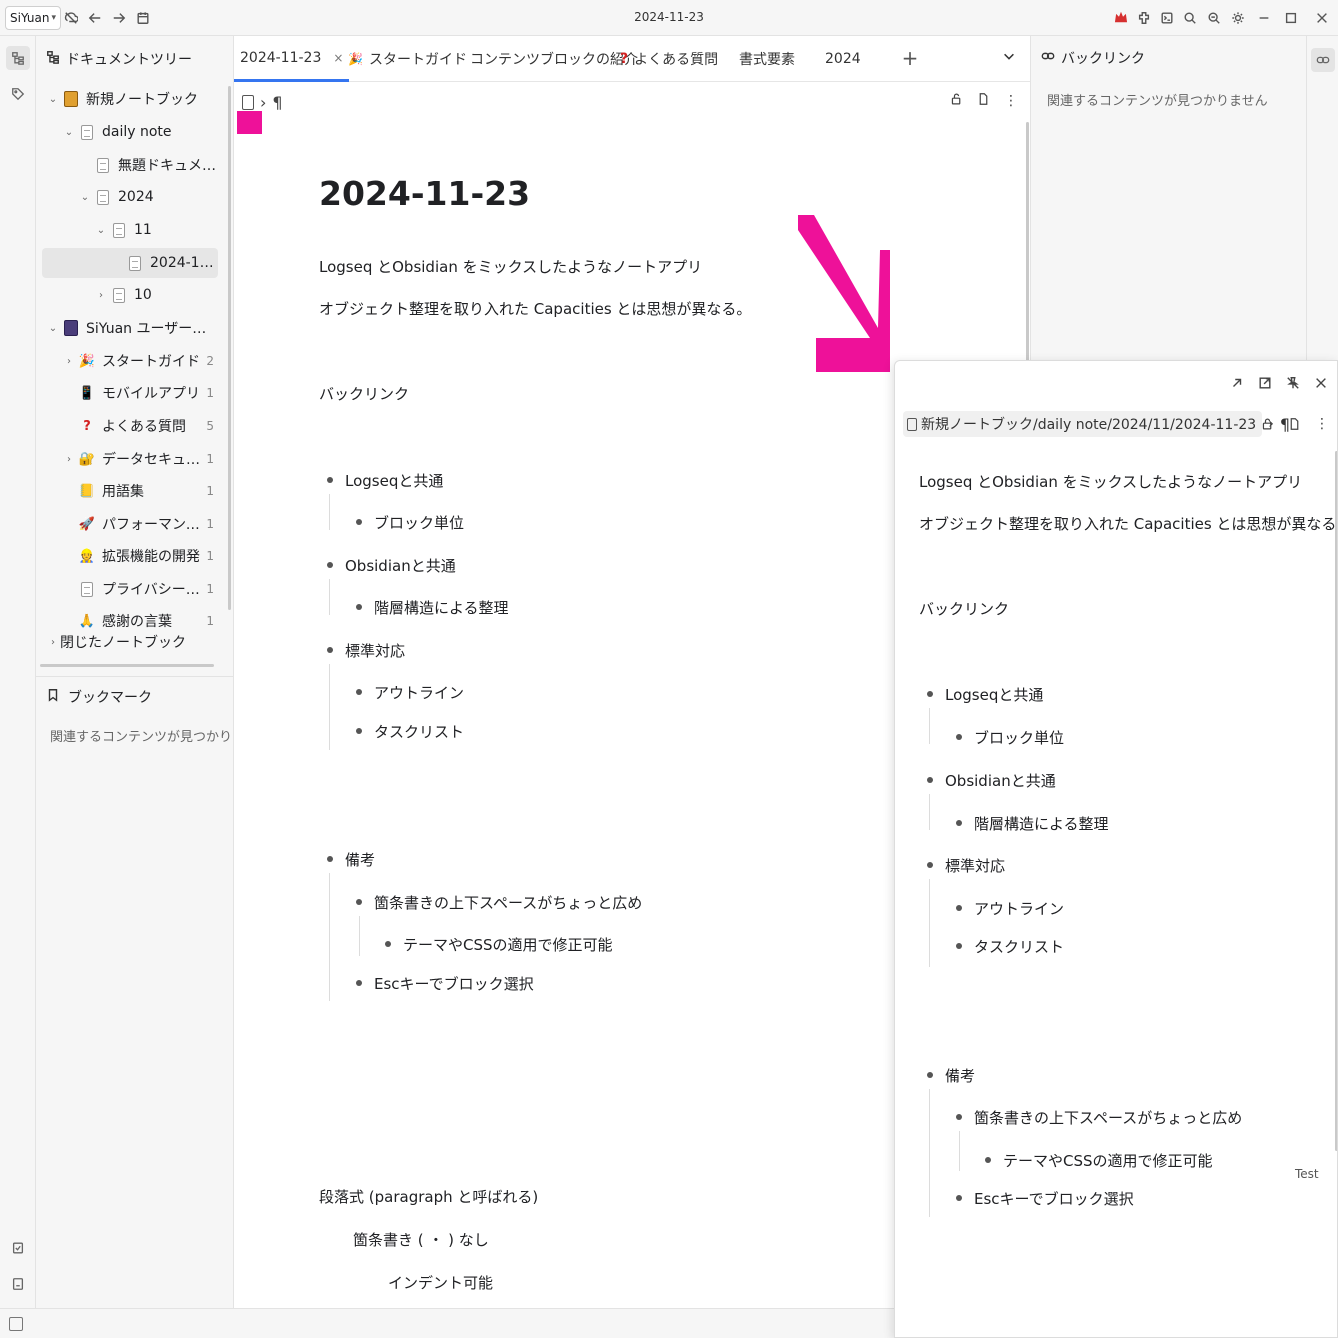 This screenshot has height=1338, width=1338. I want to click on pin-icon, so click(1293, 383).